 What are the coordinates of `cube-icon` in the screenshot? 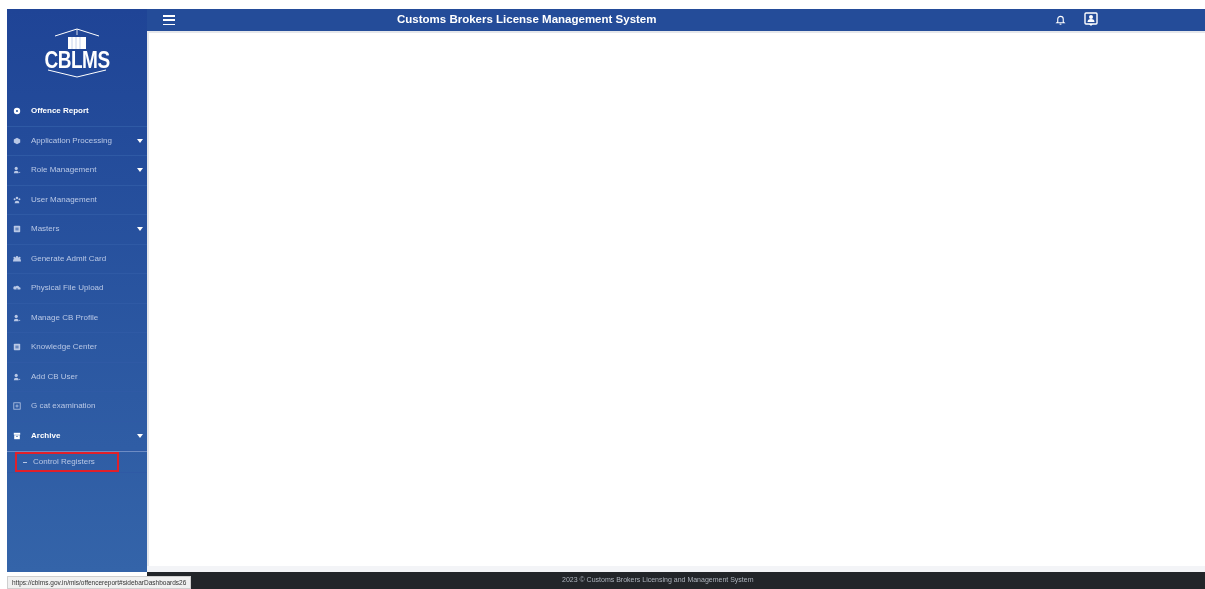 It's located at (17, 140).